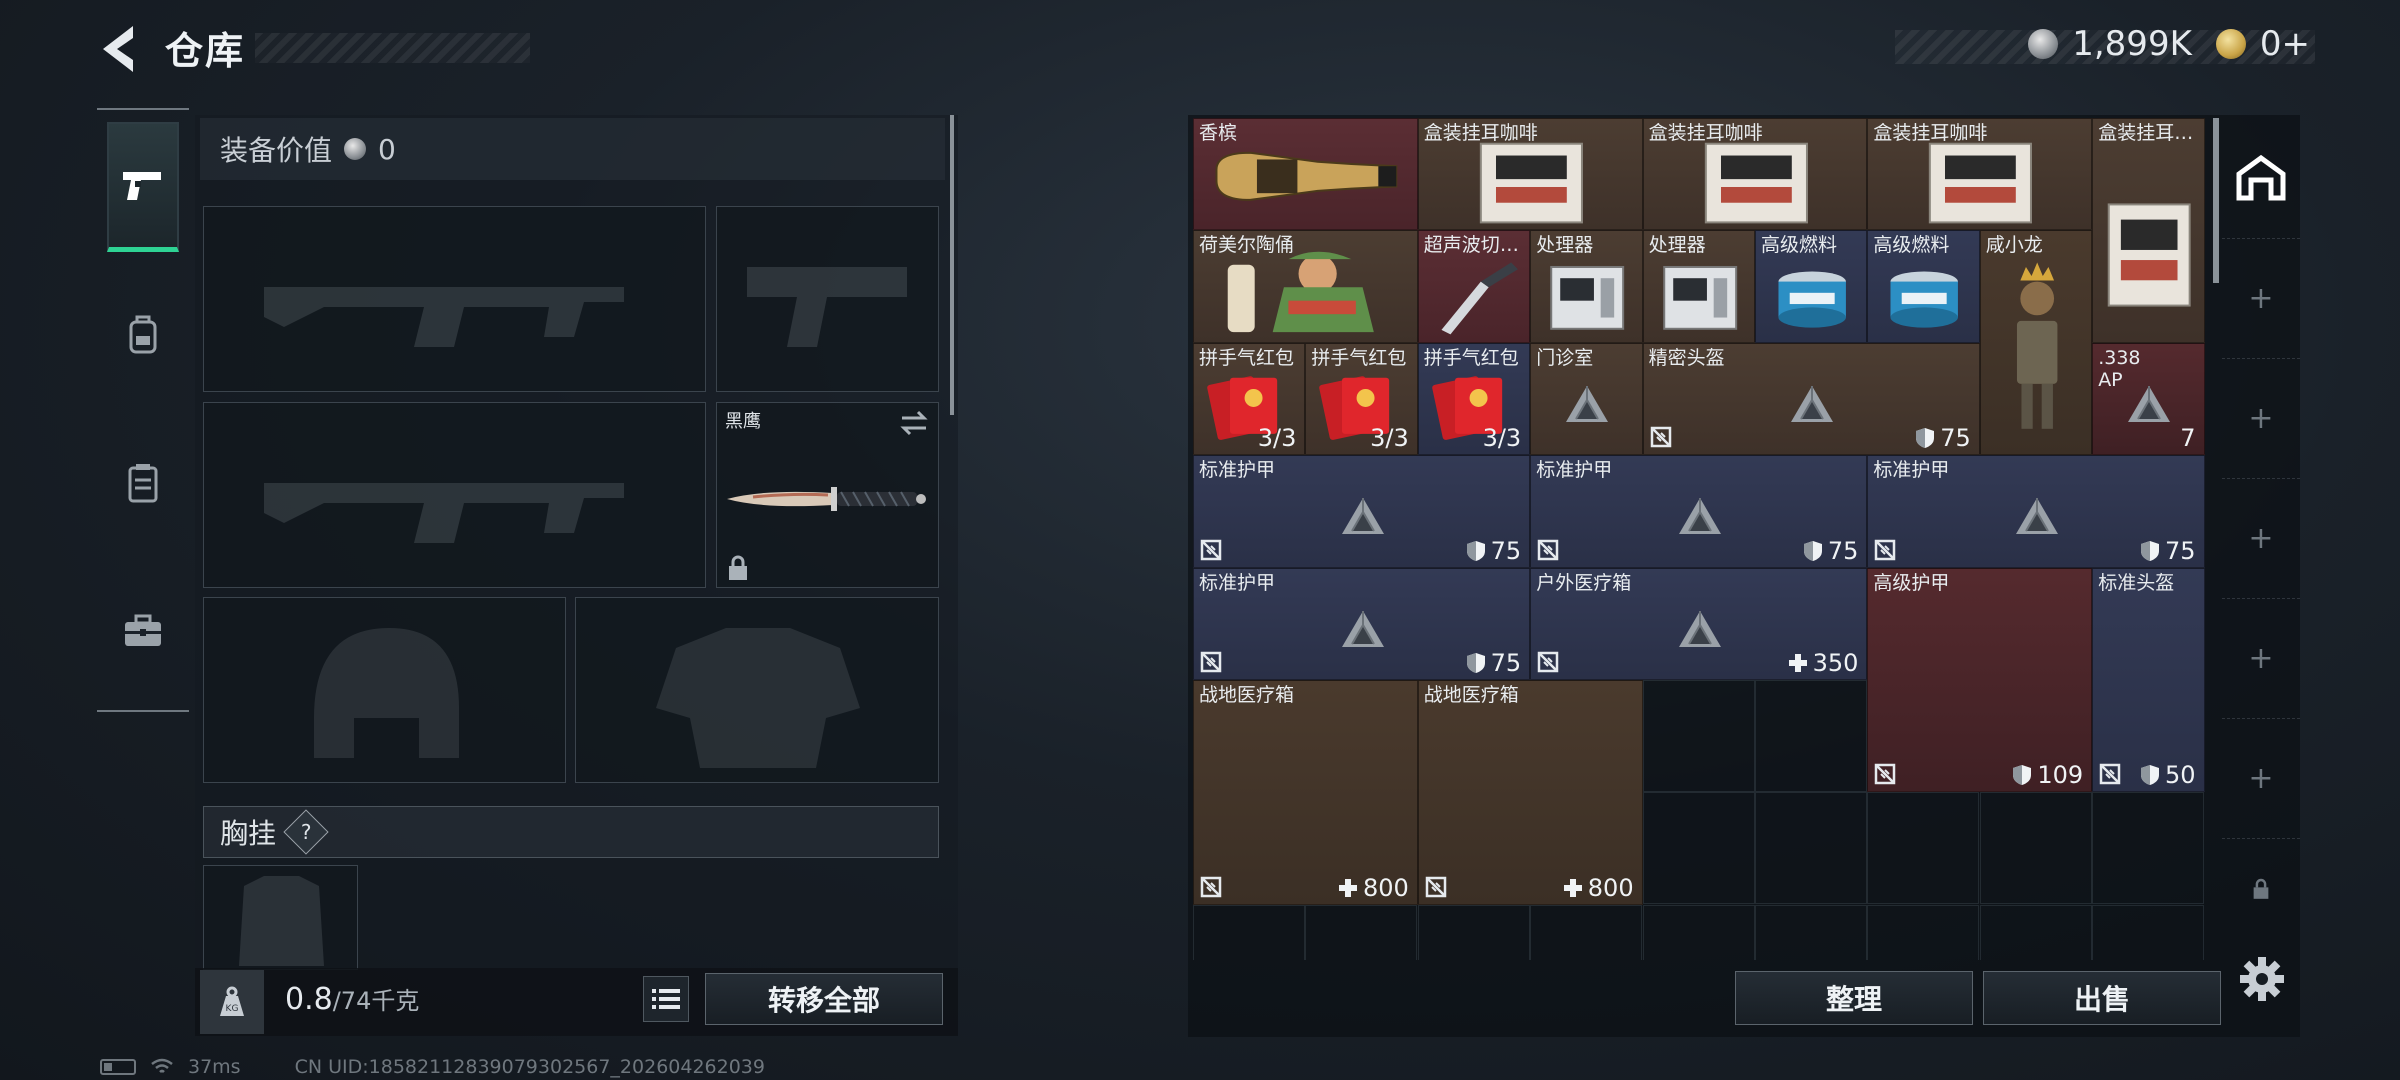 The width and height of the screenshot is (2400, 1080). I want to click on help-icon: ?, so click(306, 832).